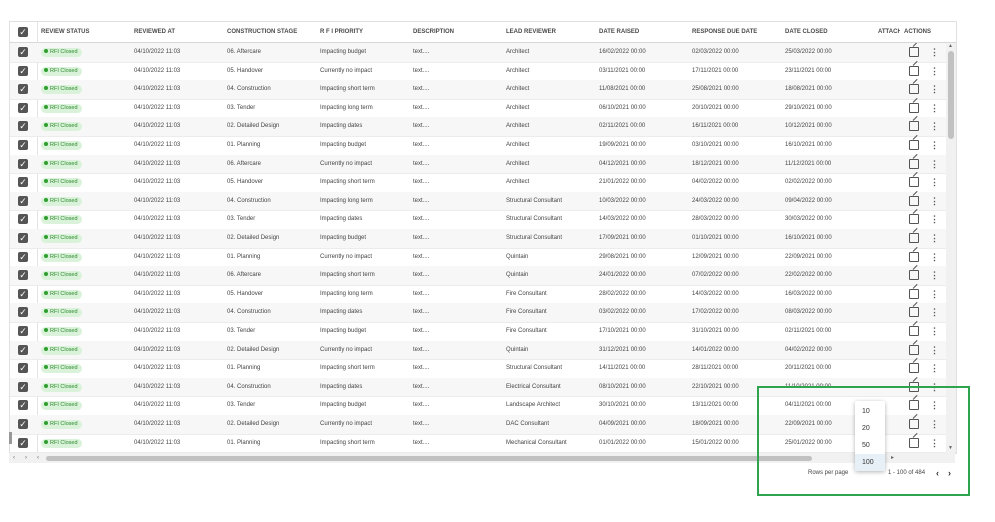 The width and height of the screenshot is (995, 522). I want to click on col-reviewed-at: REVIEWED AT, so click(174, 32).